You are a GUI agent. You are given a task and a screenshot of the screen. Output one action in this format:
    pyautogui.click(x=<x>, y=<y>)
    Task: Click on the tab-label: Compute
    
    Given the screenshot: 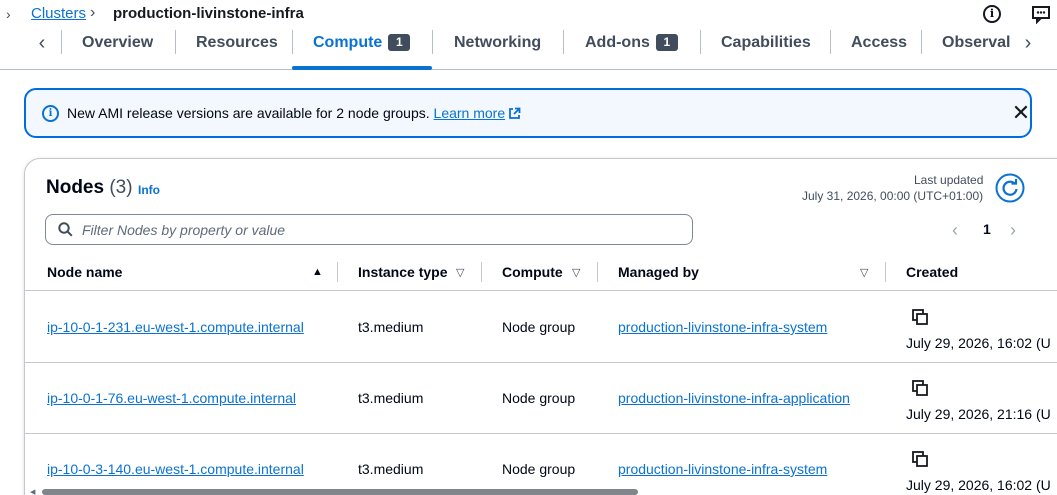 What is the action you would take?
    pyautogui.click(x=348, y=42)
    